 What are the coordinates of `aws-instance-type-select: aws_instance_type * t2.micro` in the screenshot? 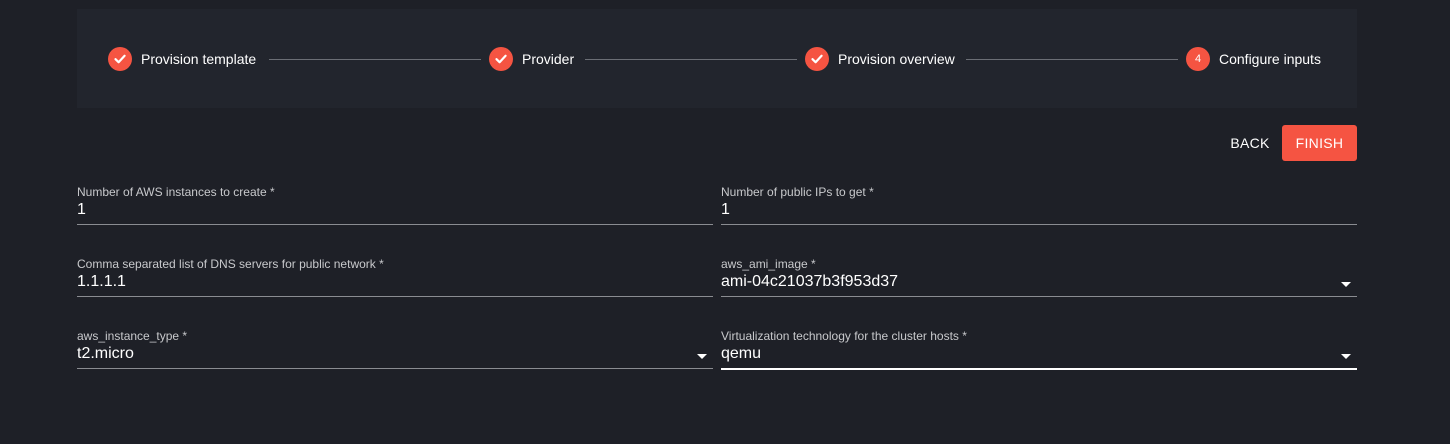 It's located at (395, 353).